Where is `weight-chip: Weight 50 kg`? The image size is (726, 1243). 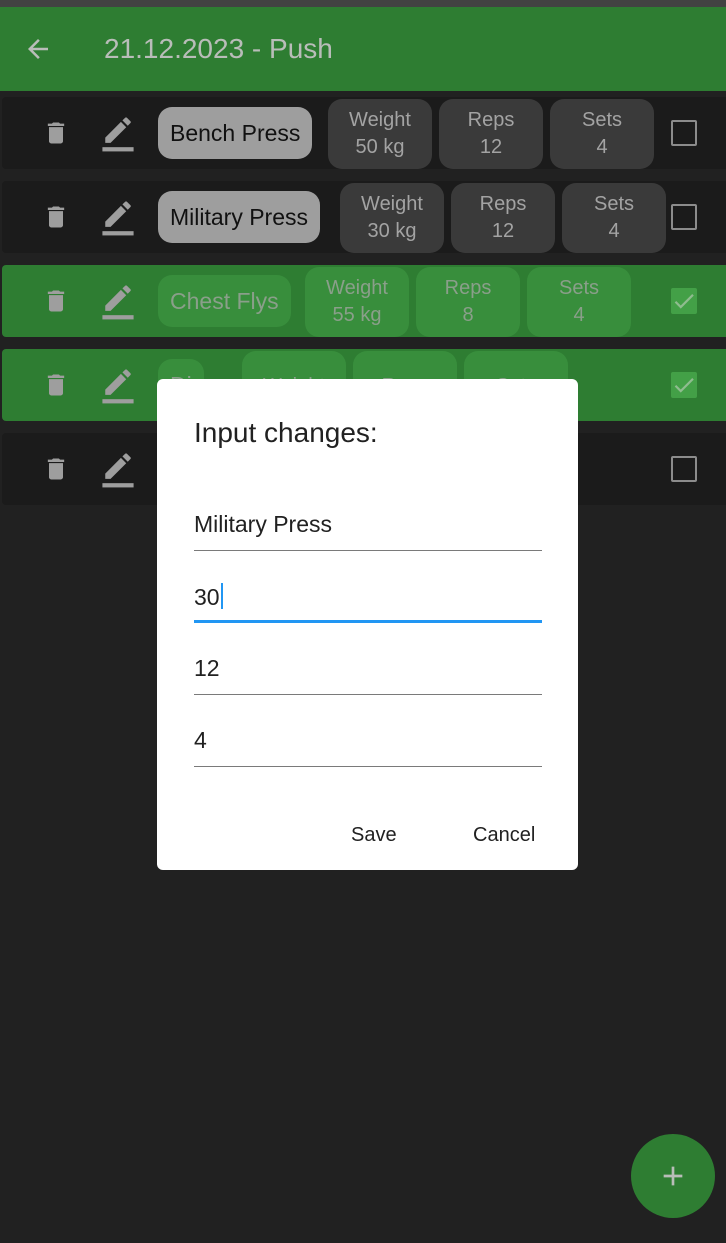 weight-chip: Weight 50 kg is located at coordinates (380, 134).